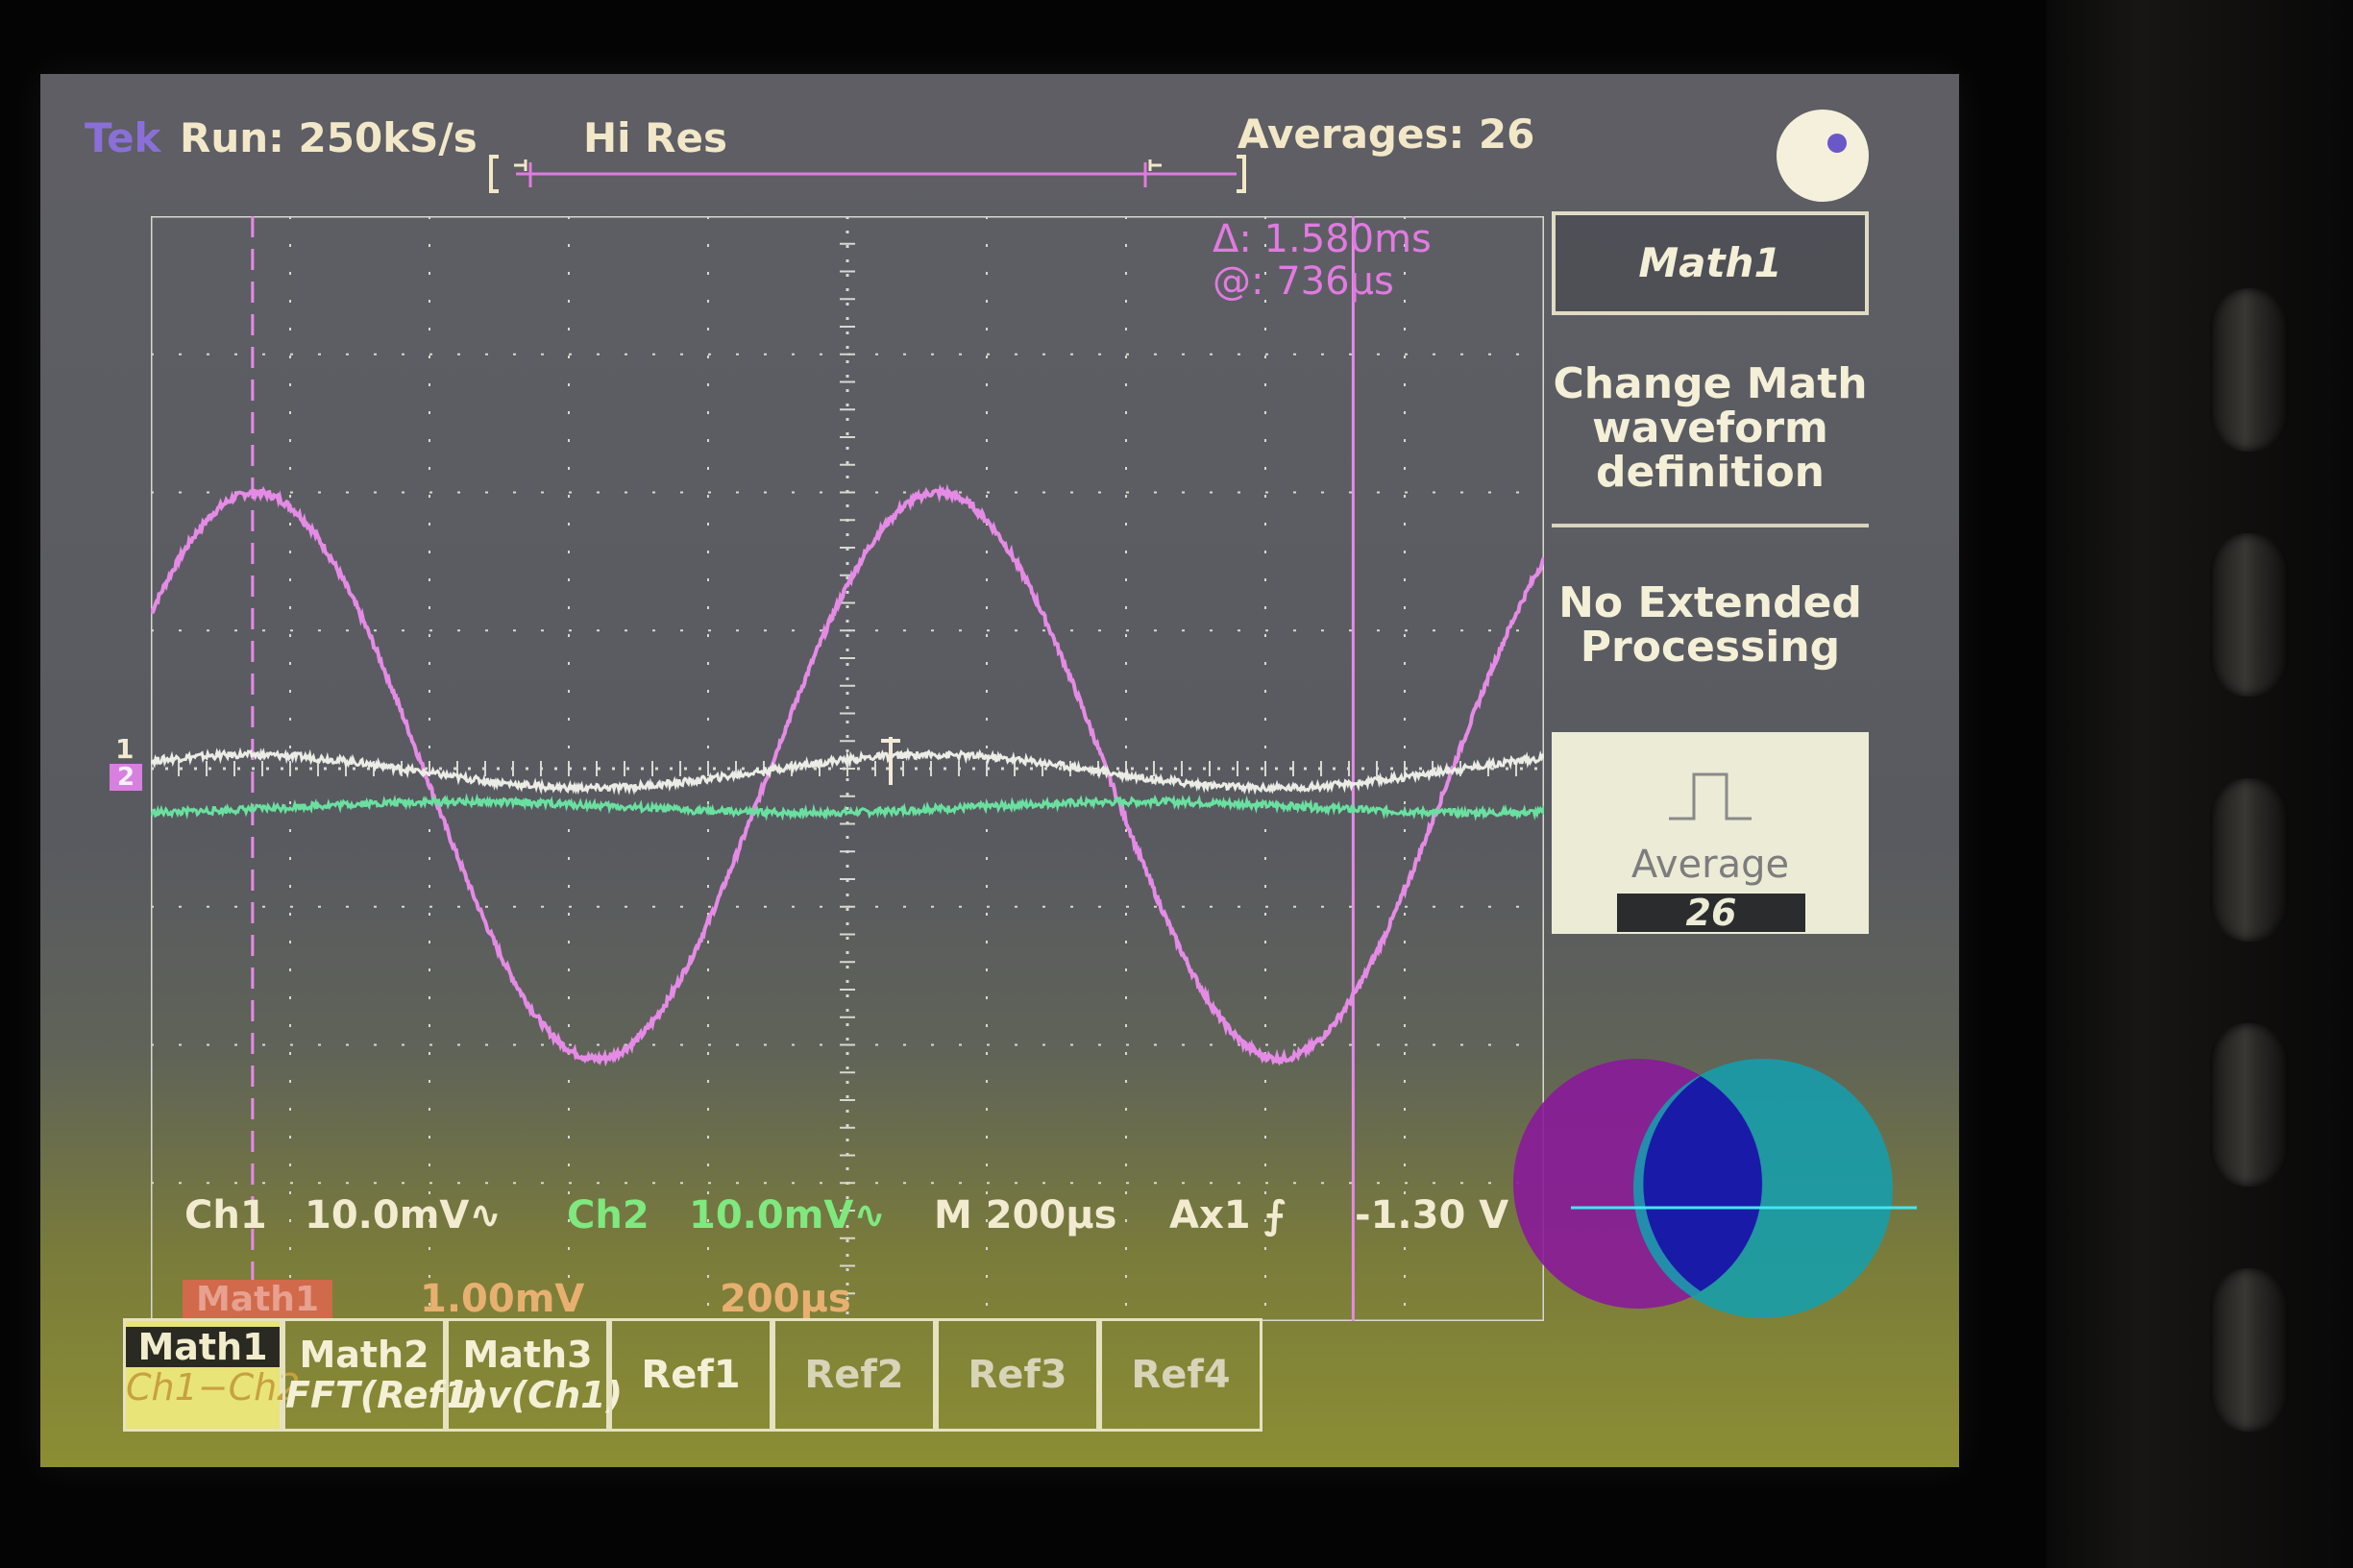 The image size is (2353, 1568). I want to click on bottom-menu-math1-label: Math1, so click(203, 1347).